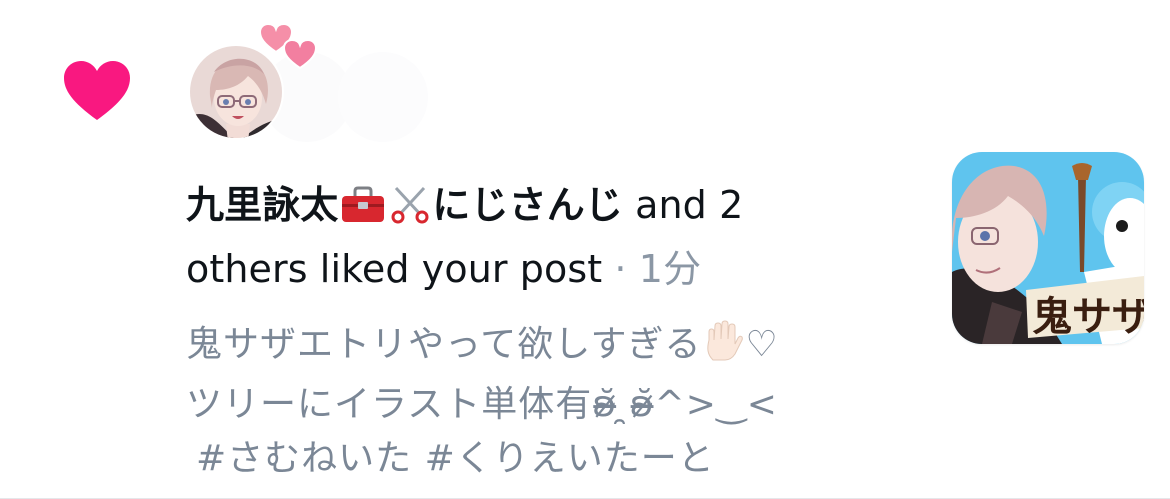 This screenshot has height=499, width=1170. I want to click on timestamp: 1分, so click(670, 269).